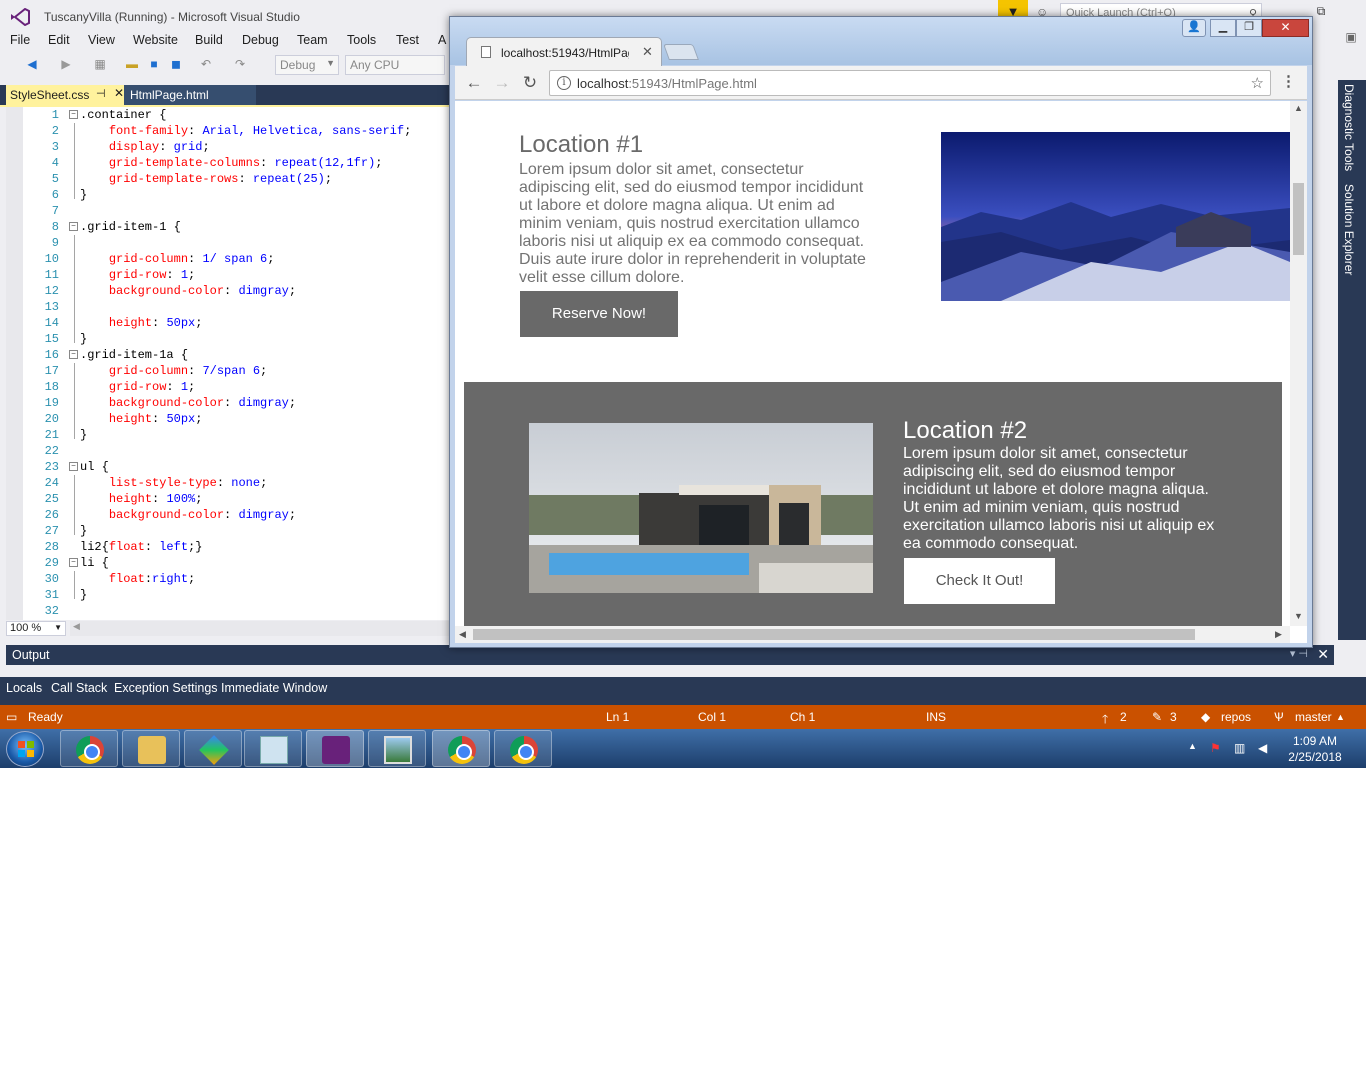 This screenshot has height=1078, width=1366. I want to click on code-line: 32, so click(236, 611).